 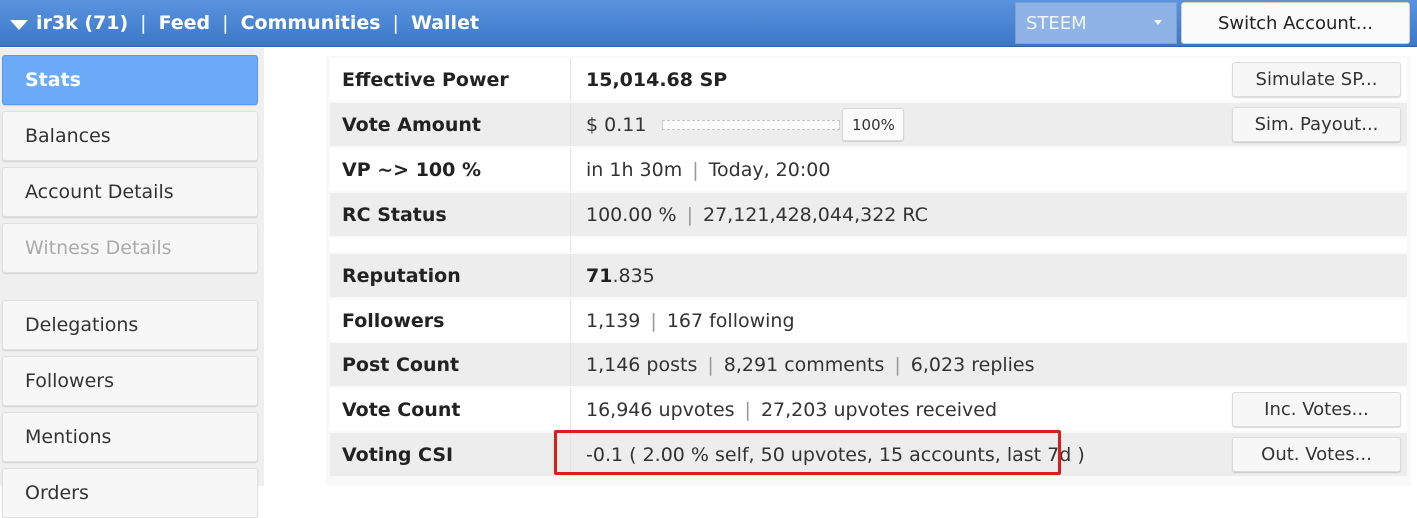 What do you see at coordinates (599, 275) in the screenshot?
I see `reputation-integer: 71` at bounding box center [599, 275].